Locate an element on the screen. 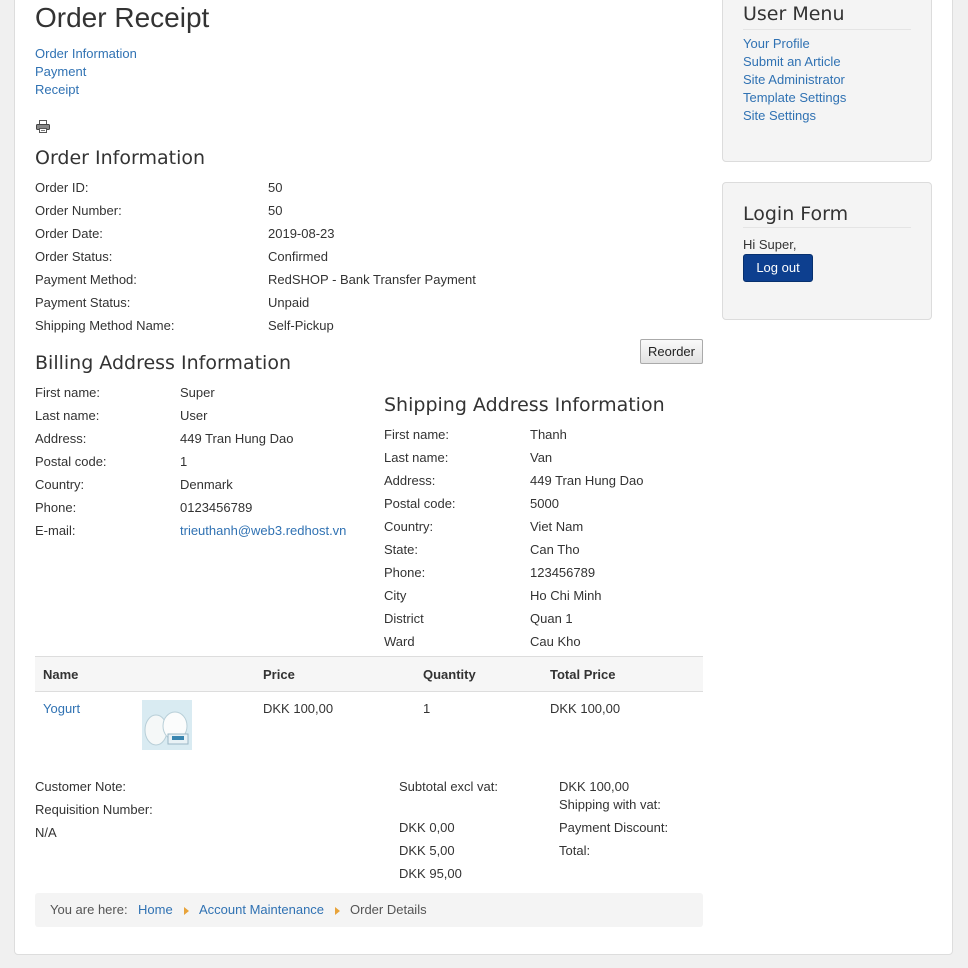 The image size is (968, 968). login-form-divider is located at coordinates (827, 227).